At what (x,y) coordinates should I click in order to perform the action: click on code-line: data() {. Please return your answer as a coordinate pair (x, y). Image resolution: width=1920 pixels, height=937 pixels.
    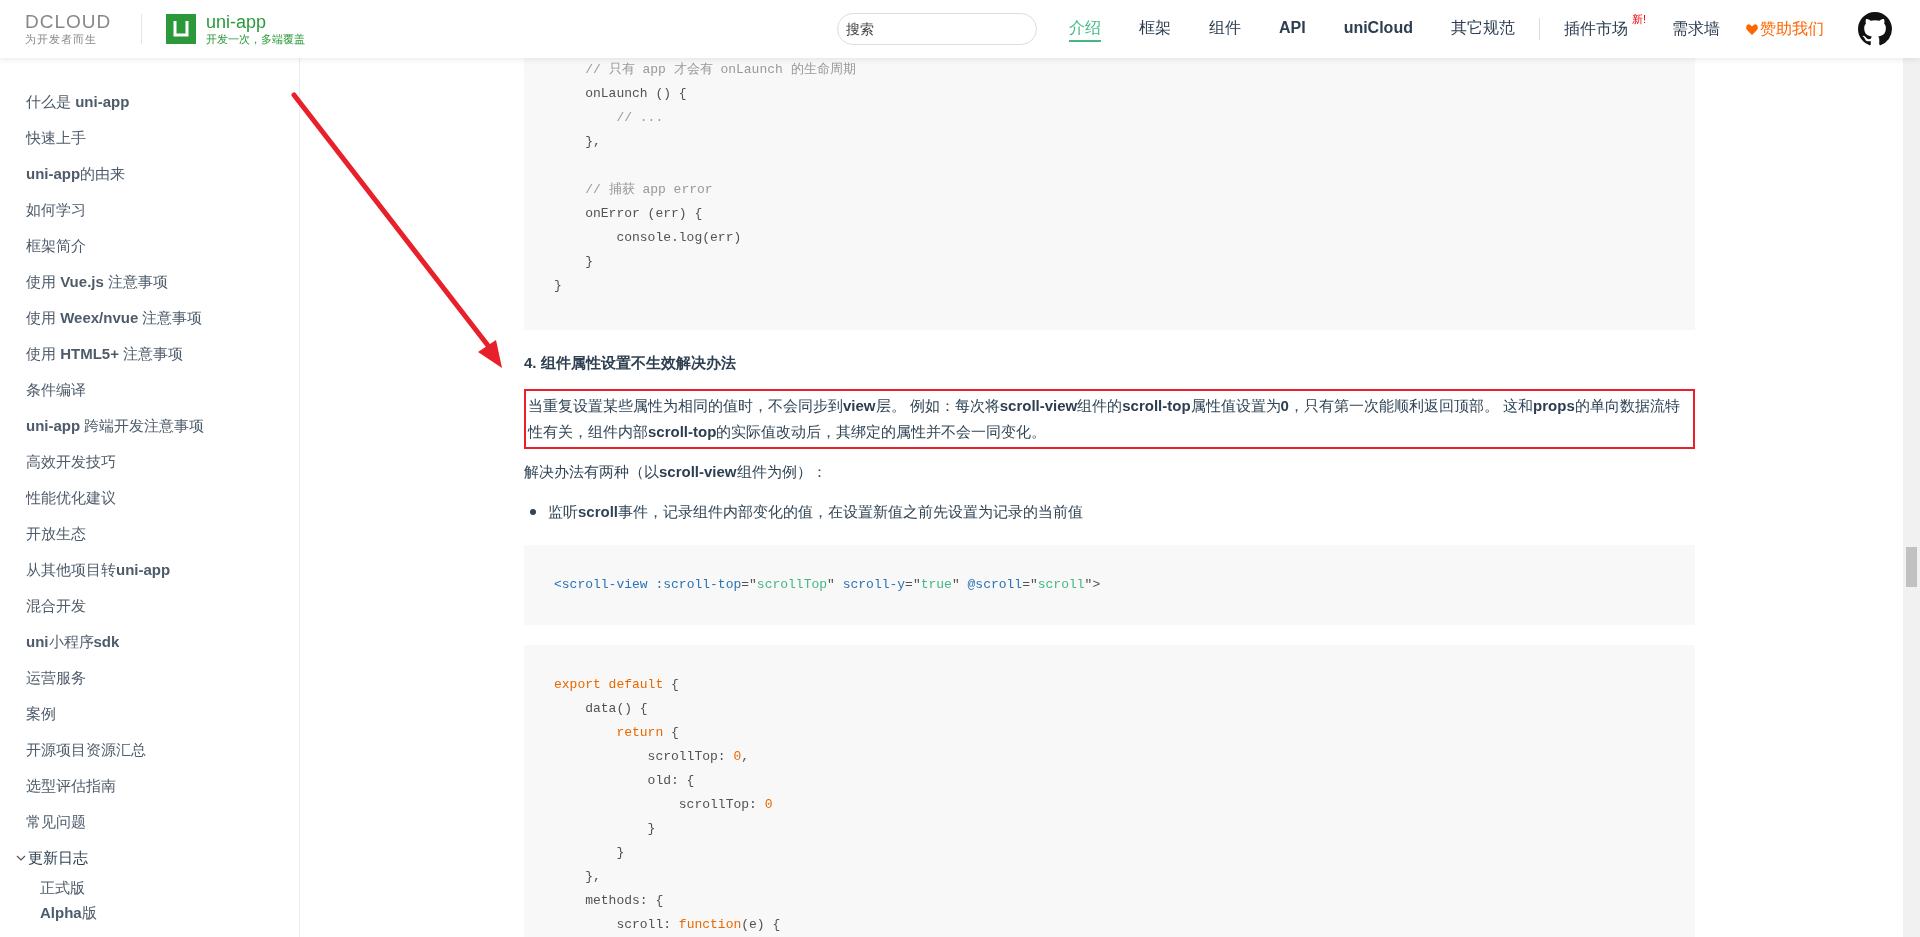
    Looking at the image, I should click on (616, 708).